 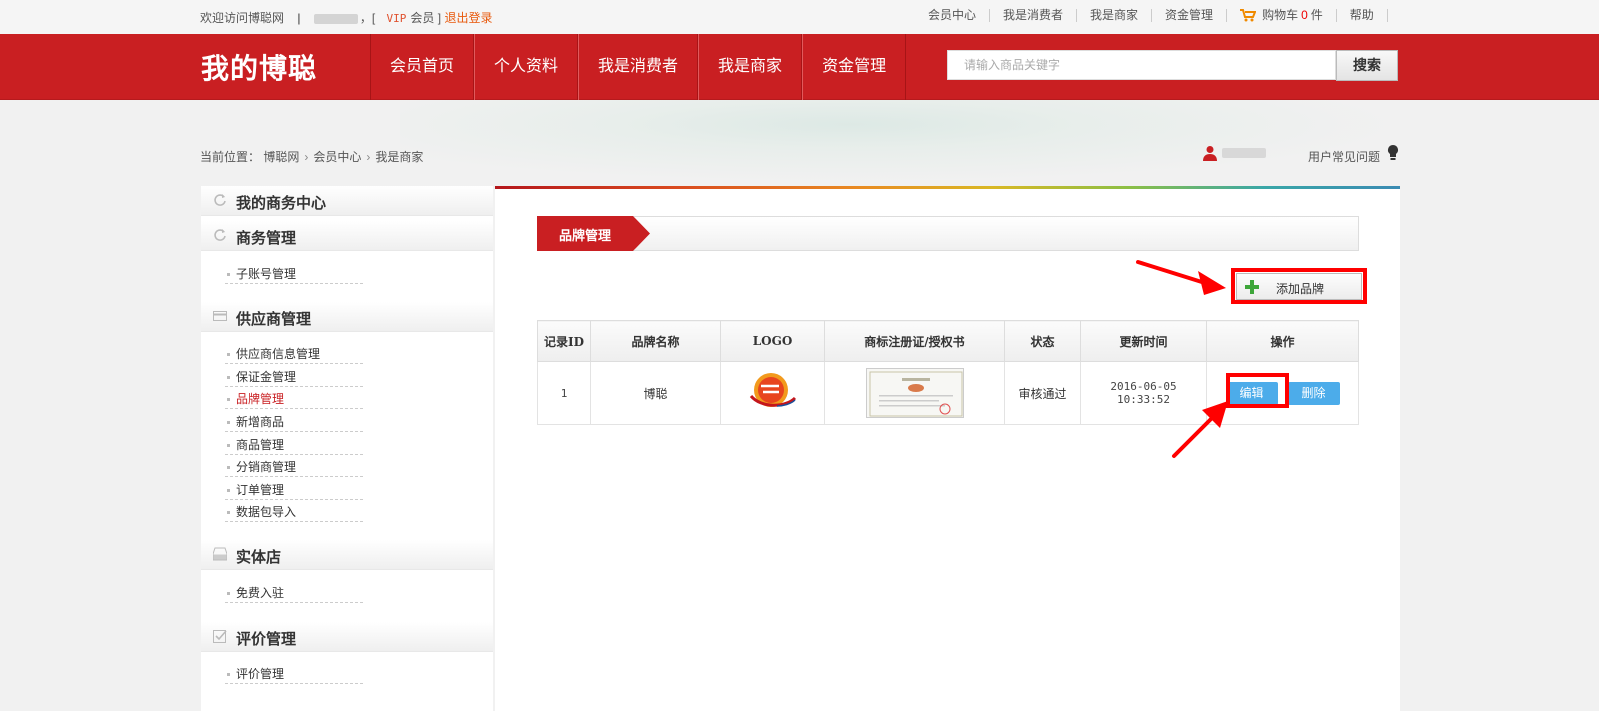 I want to click on user-info, so click(x=1234, y=153).